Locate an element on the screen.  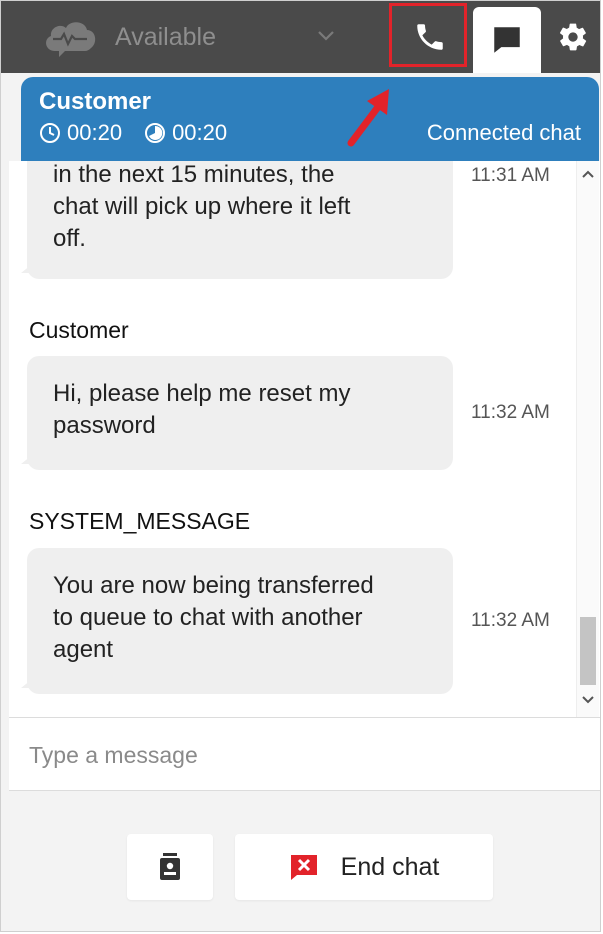
clock-icon is located at coordinates (50, 133).